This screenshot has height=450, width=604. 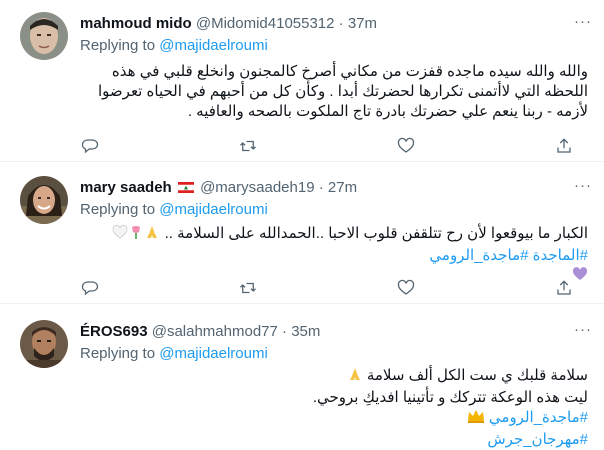 I want to click on tweet-header: ÉROS693 @salahmahmod77 · 35m, so click(x=200, y=332).